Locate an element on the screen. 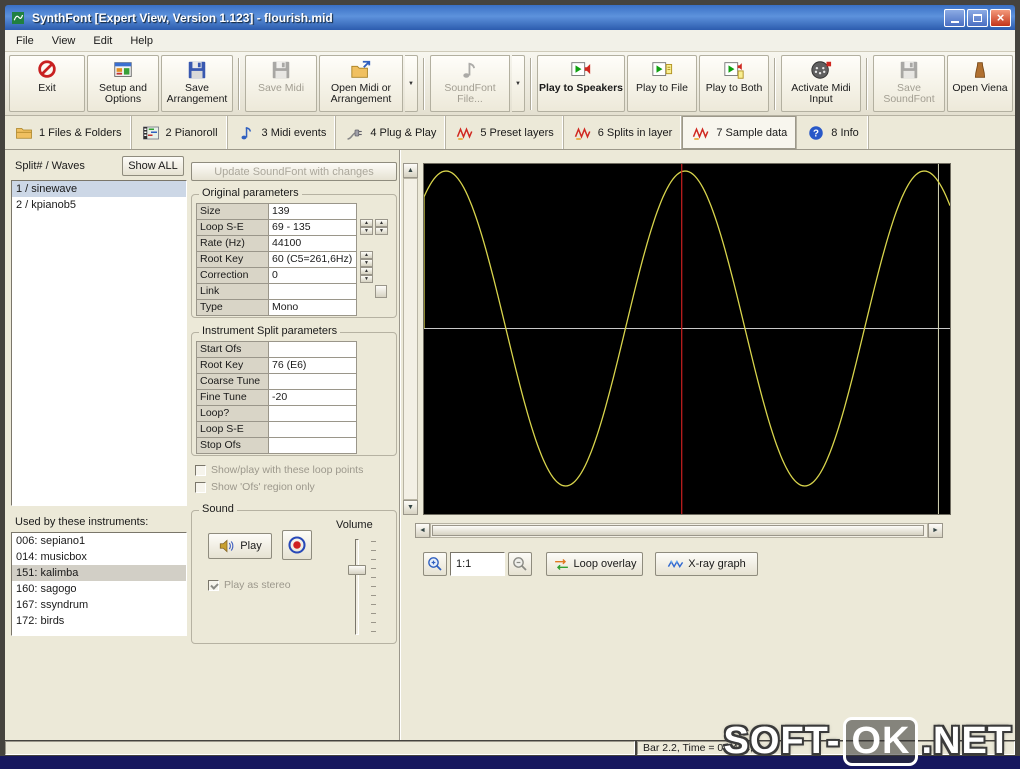 Image resolution: width=1020 pixels, height=769 pixels. waves-list: 1 / sinewave 2 / kpianob5 is located at coordinates (99, 343).